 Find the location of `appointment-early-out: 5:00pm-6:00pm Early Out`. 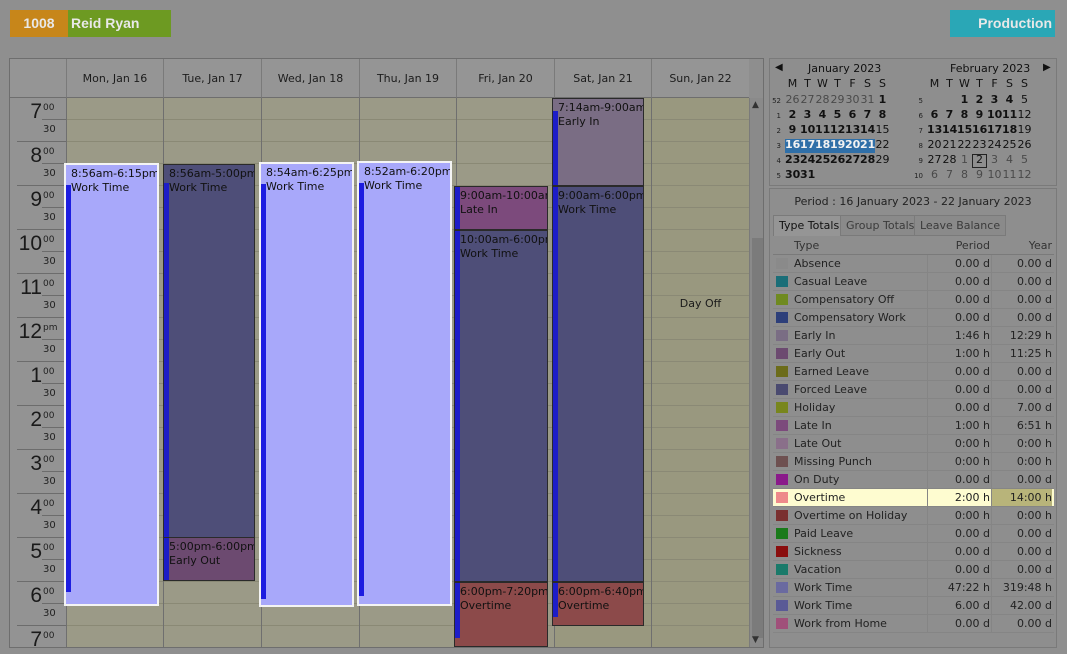

appointment-early-out: 5:00pm-6:00pm Early Out is located at coordinates (209, 559).